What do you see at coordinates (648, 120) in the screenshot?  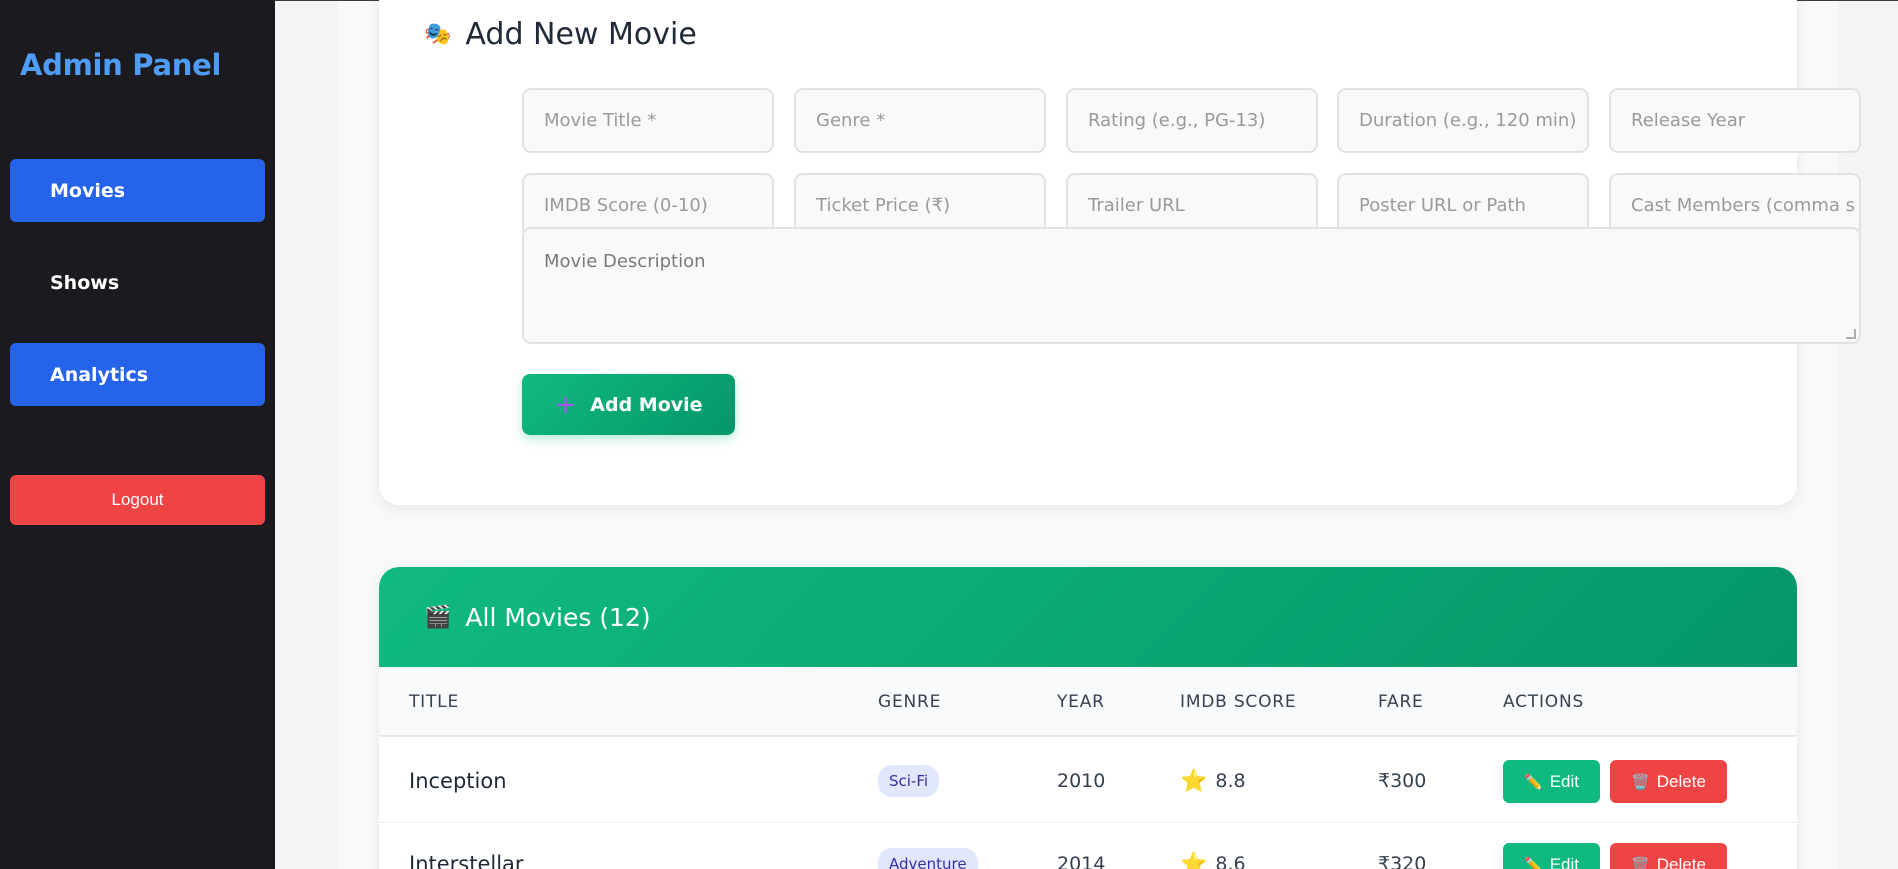 I see `movie-title-input: Movie Title *` at bounding box center [648, 120].